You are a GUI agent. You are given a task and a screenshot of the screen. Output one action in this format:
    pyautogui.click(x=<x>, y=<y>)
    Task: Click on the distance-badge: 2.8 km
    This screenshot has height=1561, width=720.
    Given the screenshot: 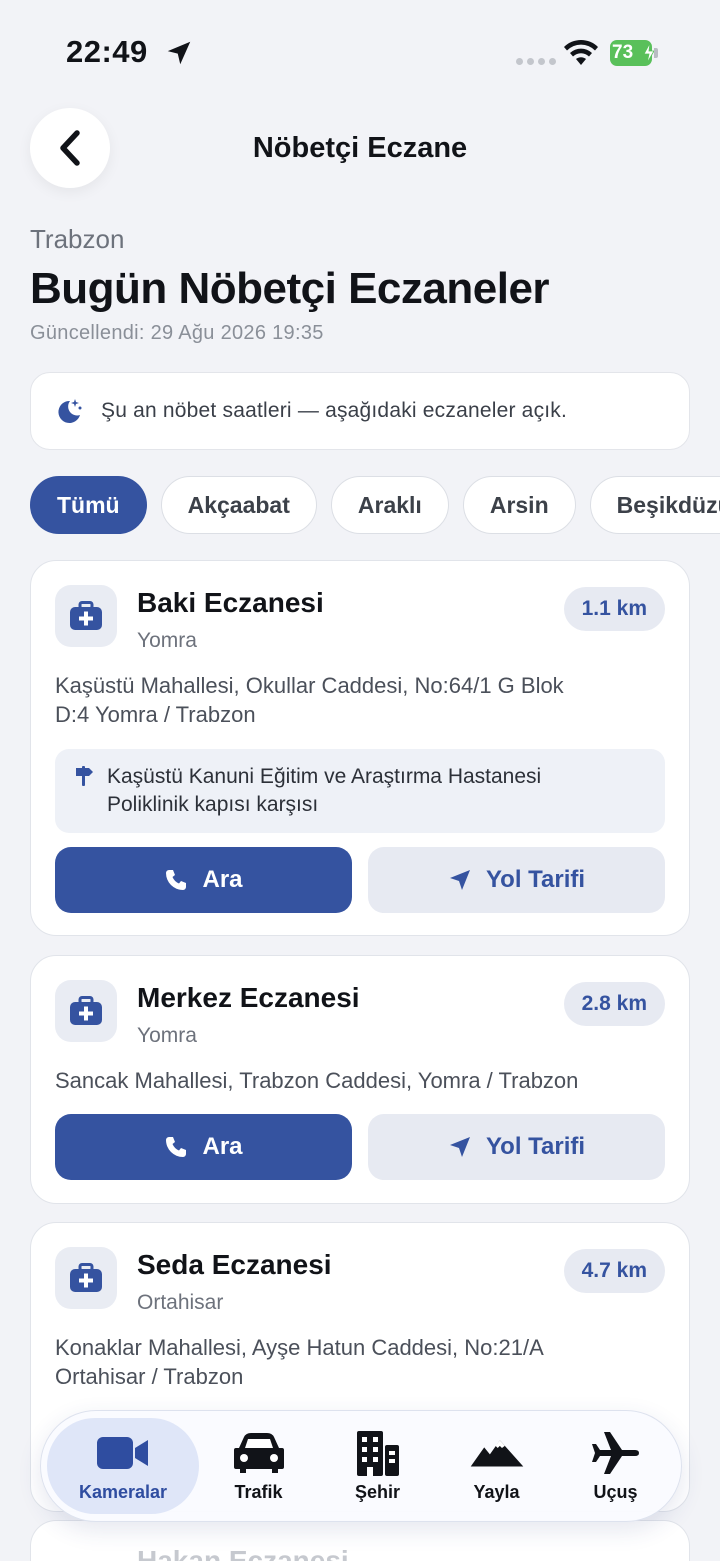 What is the action you would take?
    pyautogui.click(x=614, y=1004)
    